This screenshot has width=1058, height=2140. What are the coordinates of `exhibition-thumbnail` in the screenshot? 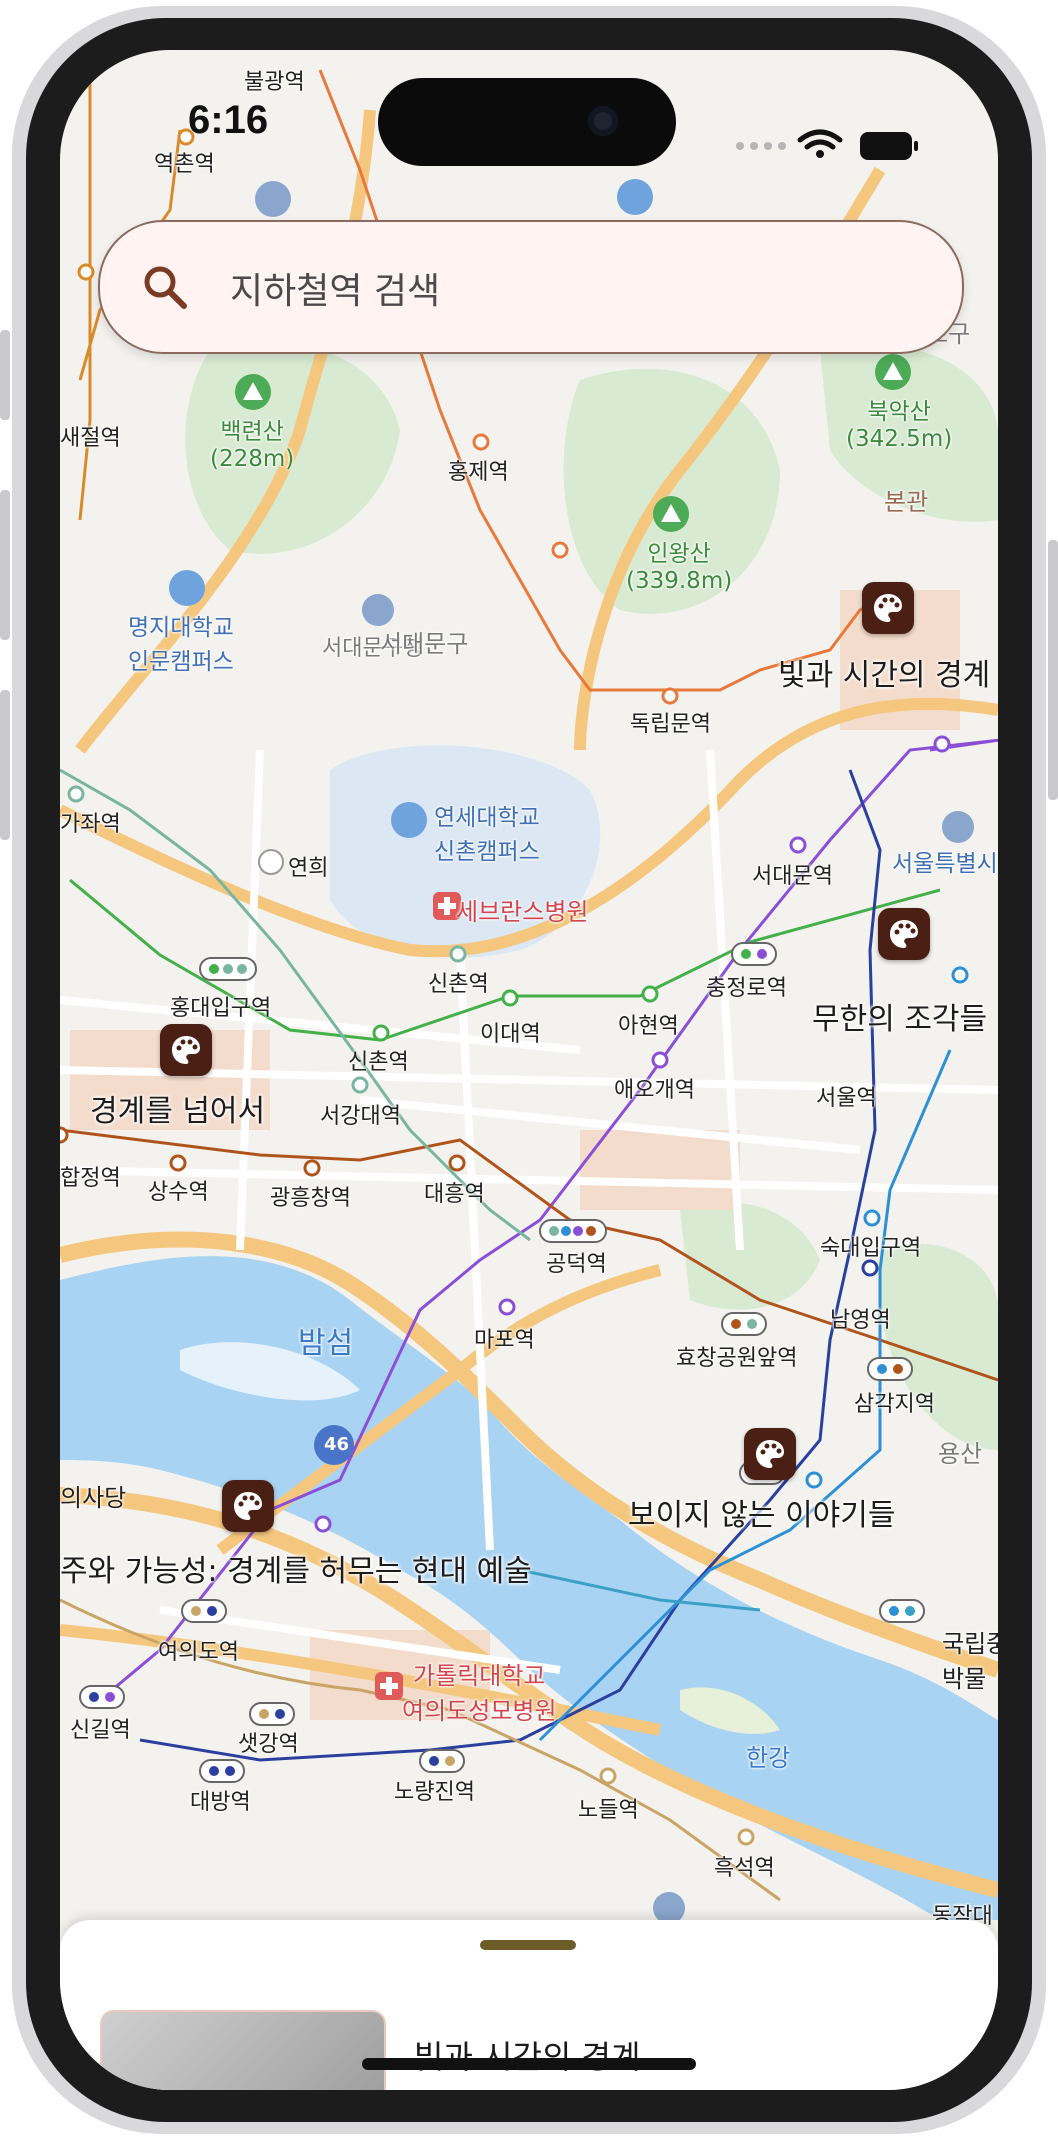 It's located at (243, 2050).